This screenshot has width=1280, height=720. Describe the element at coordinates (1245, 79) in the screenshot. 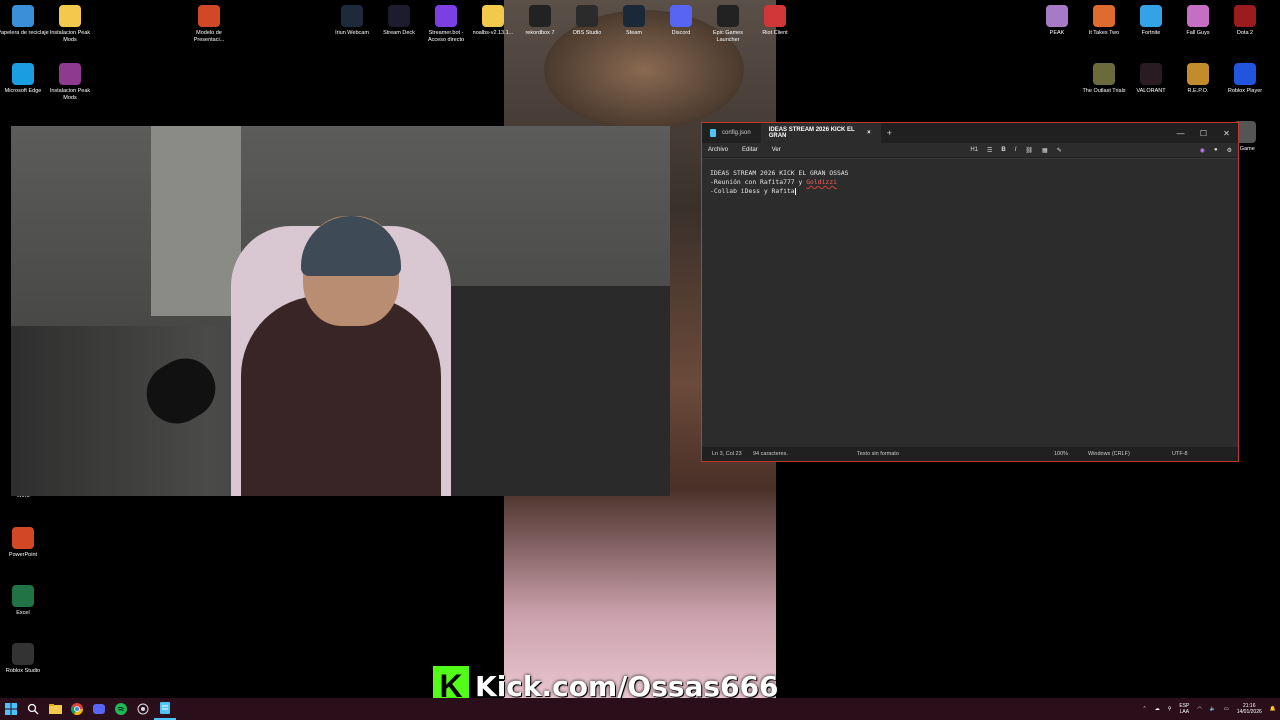

I see `desktop-icon-roblox: Roblox Player` at that location.